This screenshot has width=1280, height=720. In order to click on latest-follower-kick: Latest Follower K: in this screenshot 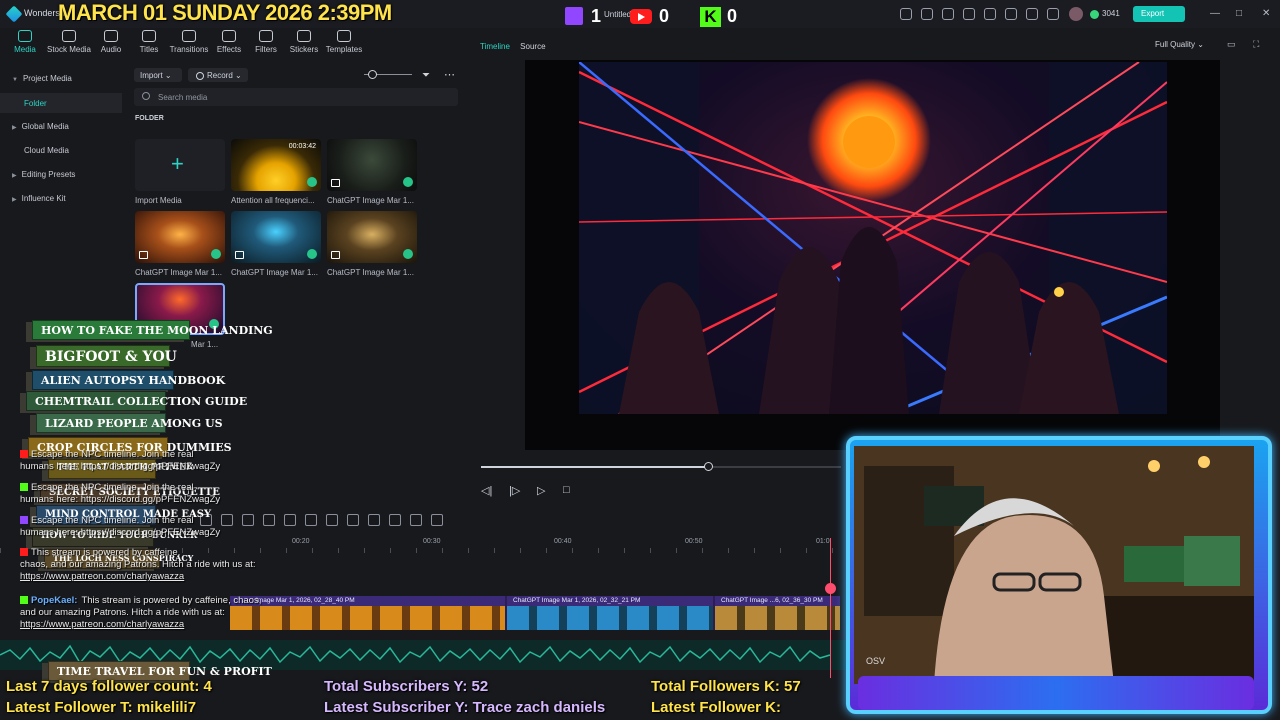, I will do `click(716, 707)`.